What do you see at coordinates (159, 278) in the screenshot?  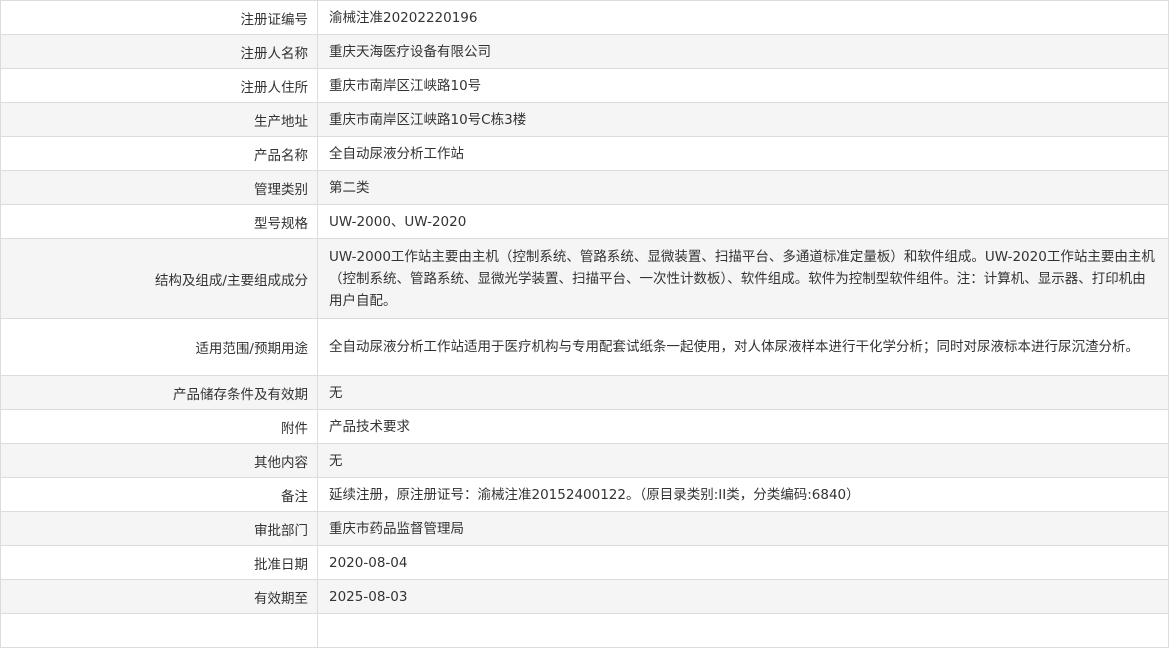 I see `field-label: 结构及组成/主要组成成分` at bounding box center [159, 278].